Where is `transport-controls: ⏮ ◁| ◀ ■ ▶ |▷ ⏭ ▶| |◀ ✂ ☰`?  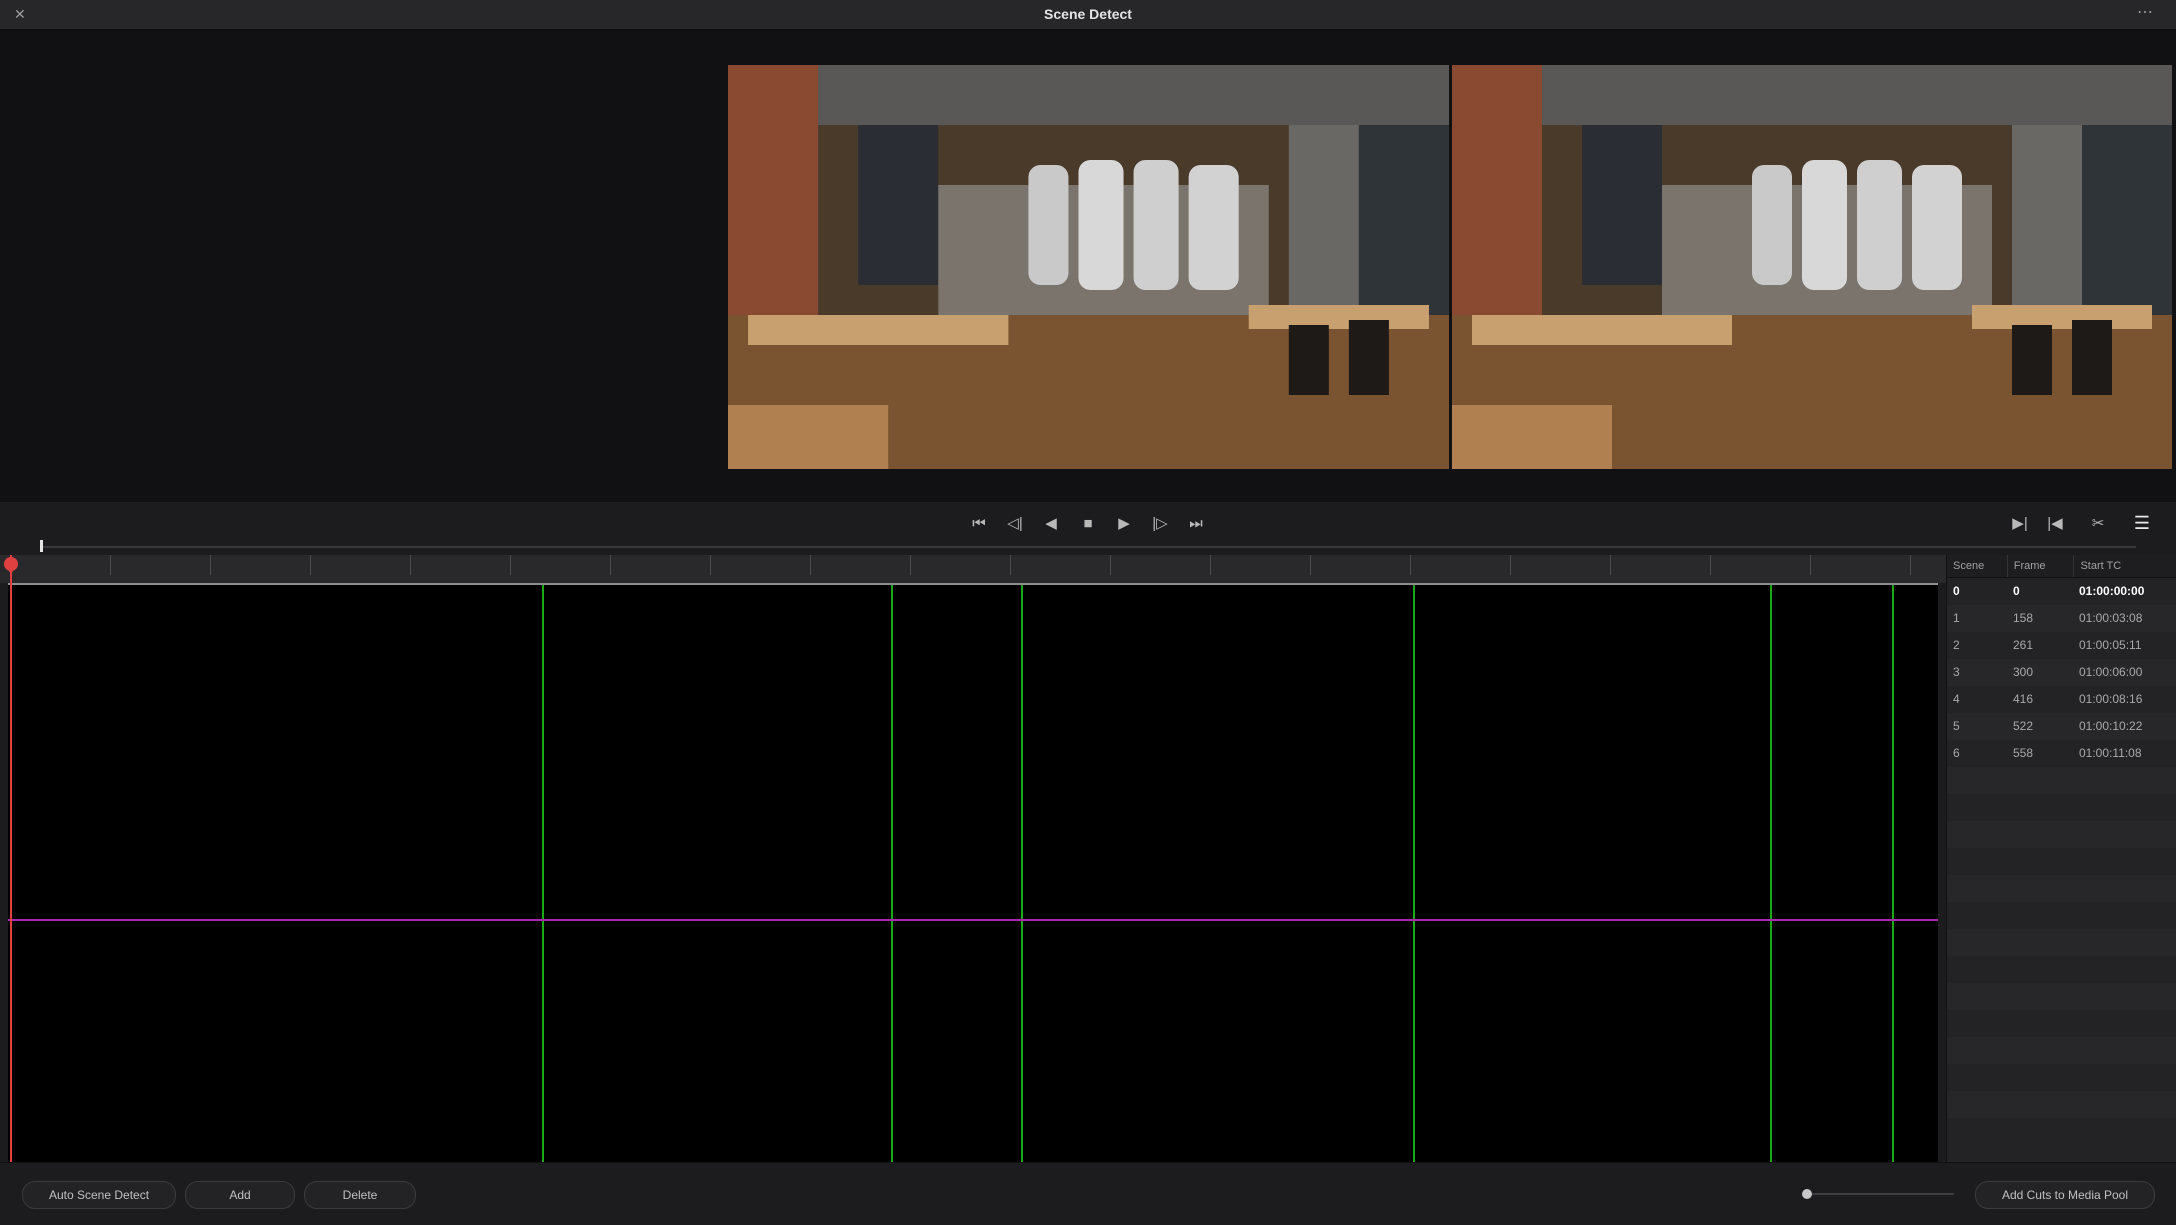
transport-controls: ⏮ ◁| ◀ ■ ▶ |▷ ⏭ ▶| |◀ ✂ ☰ is located at coordinates (1088, 528).